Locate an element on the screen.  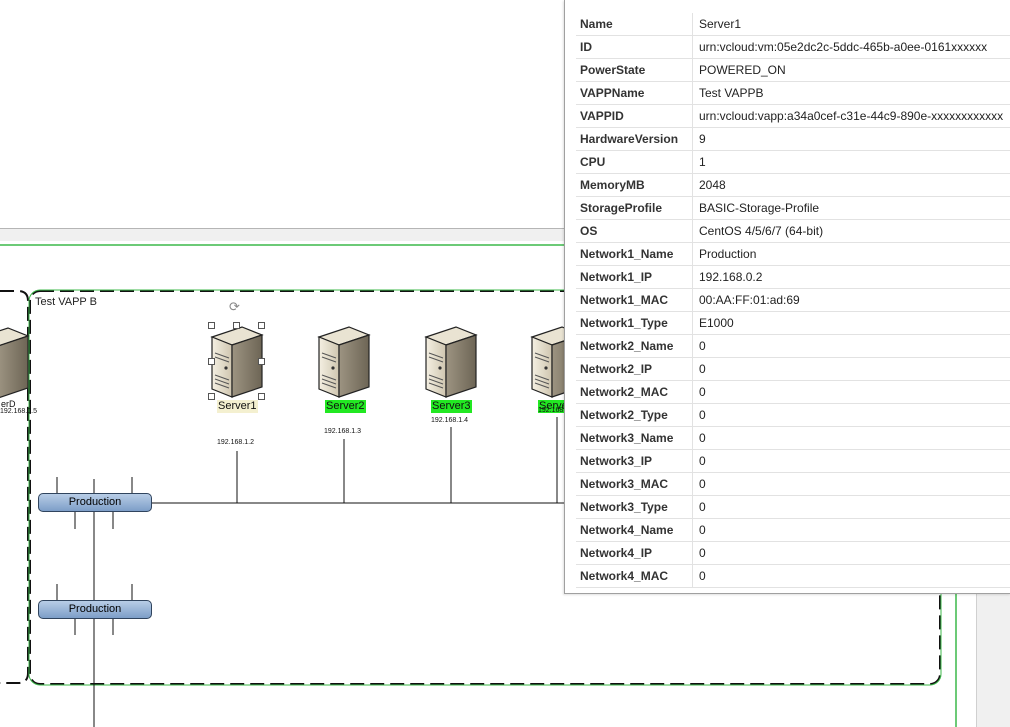
property-row: Network3_IP 0 is located at coordinates (793, 461).